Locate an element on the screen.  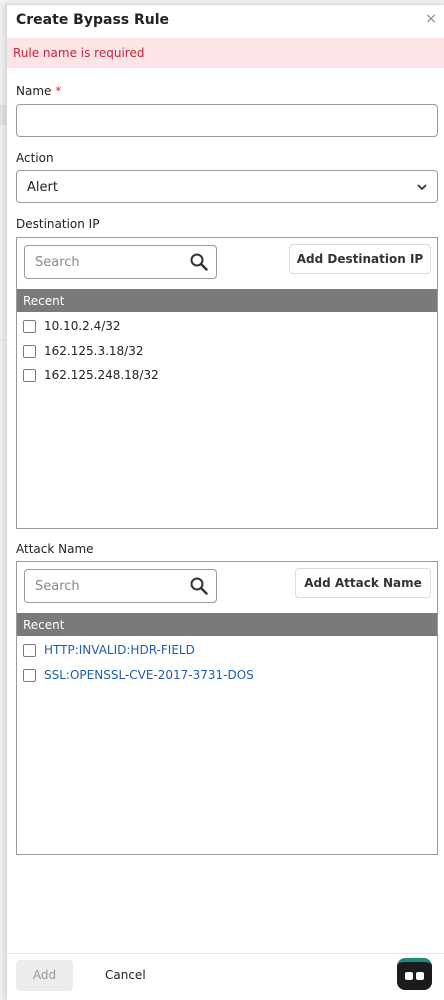
chat-assistant-icon is located at coordinates (414, 974).